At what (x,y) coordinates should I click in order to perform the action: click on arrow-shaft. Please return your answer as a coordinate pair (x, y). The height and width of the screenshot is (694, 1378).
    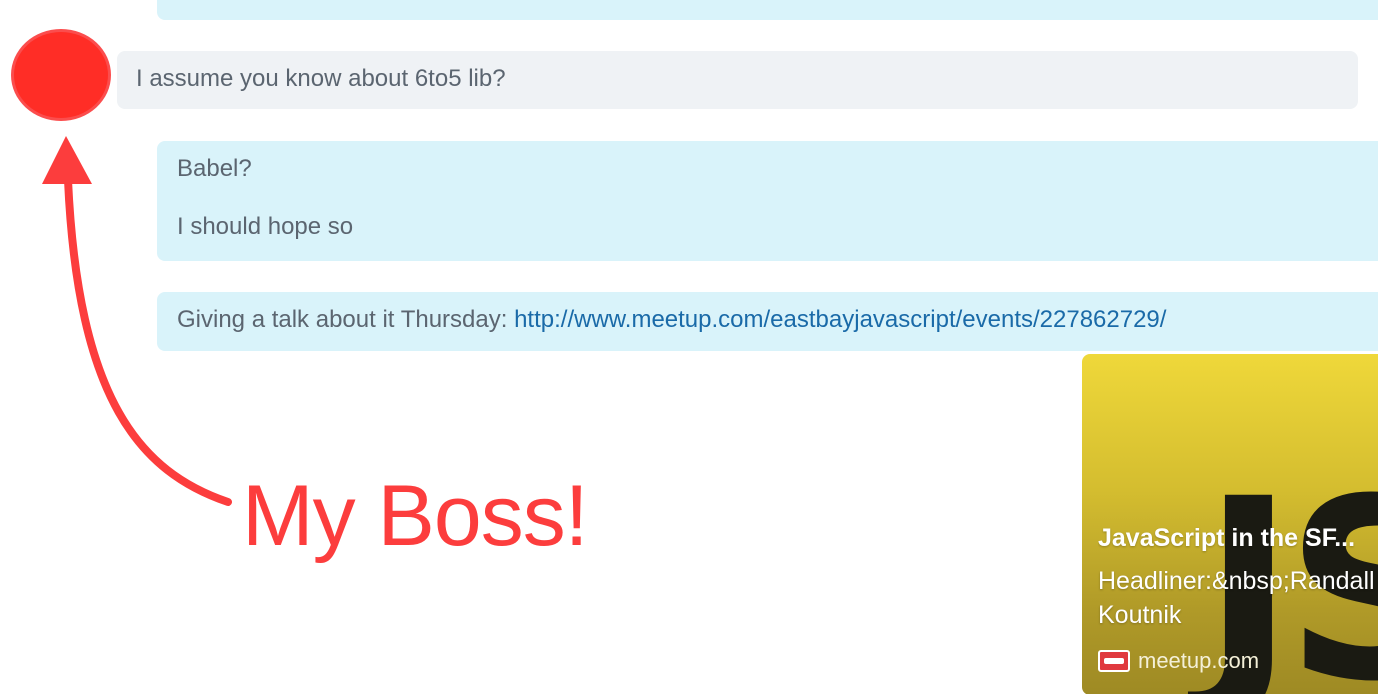
    Looking at the image, I should click on (148, 341).